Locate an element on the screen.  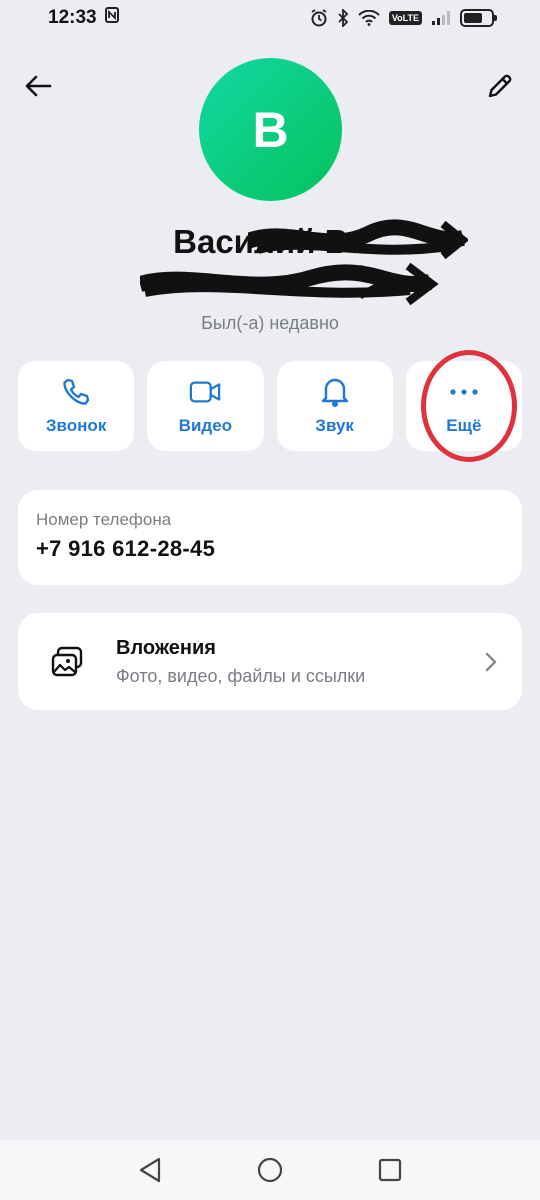
phone-card: Номер телефона +7 916 612-28-45 is located at coordinates (270, 537).